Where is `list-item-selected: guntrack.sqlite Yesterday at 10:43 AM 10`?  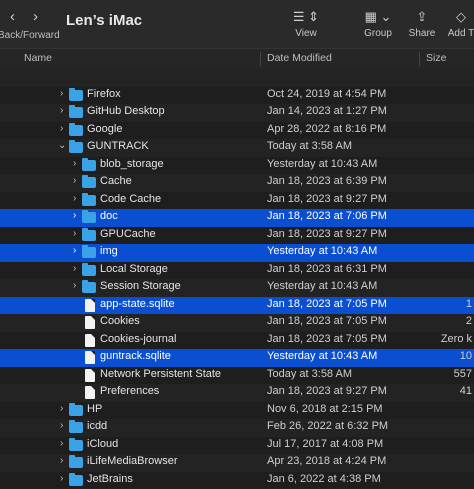
list-item-selected: guntrack.sqlite Yesterday at 10:43 AM 10 is located at coordinates (237, 358).